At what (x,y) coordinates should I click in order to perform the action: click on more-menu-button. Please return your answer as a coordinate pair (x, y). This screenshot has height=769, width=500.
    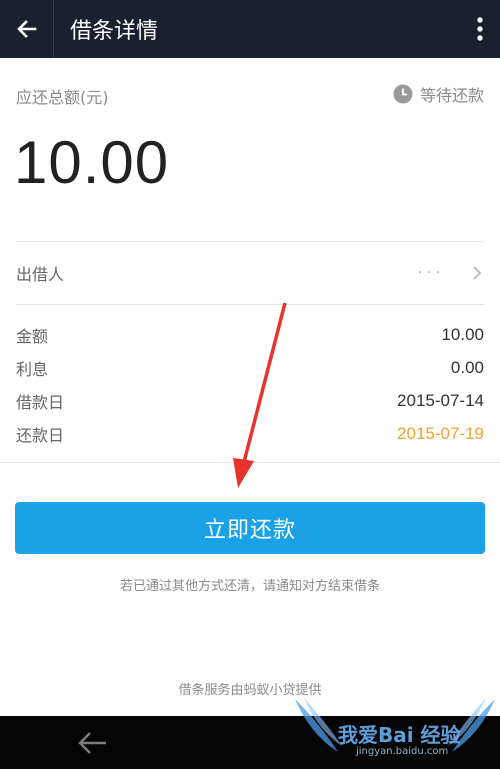
    Looking at the image, I should click on (480, 29).